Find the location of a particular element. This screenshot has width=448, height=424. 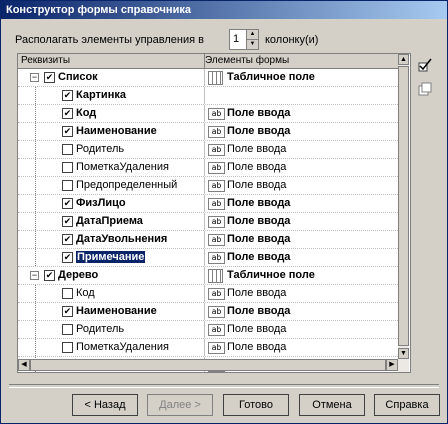

tree-group-row: − ✔ Дерево Табличное поле is located at coordinates (208, 276).